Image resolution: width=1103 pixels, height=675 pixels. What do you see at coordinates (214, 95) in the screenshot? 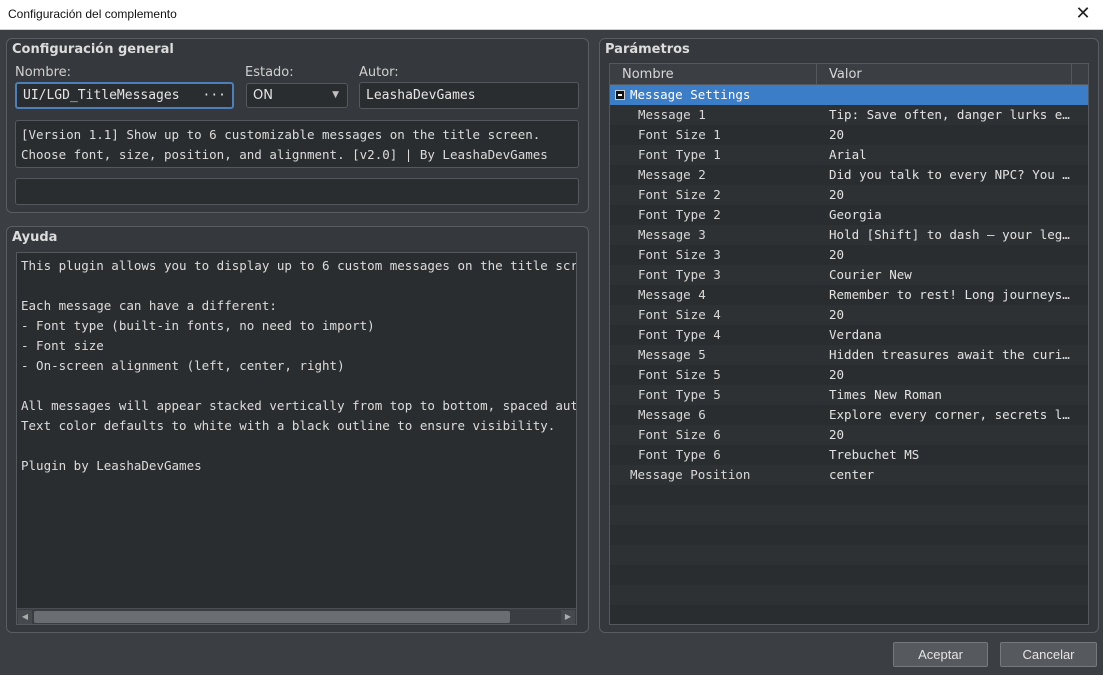
I see `browse-button: ···` at bounding box center [214, 95].